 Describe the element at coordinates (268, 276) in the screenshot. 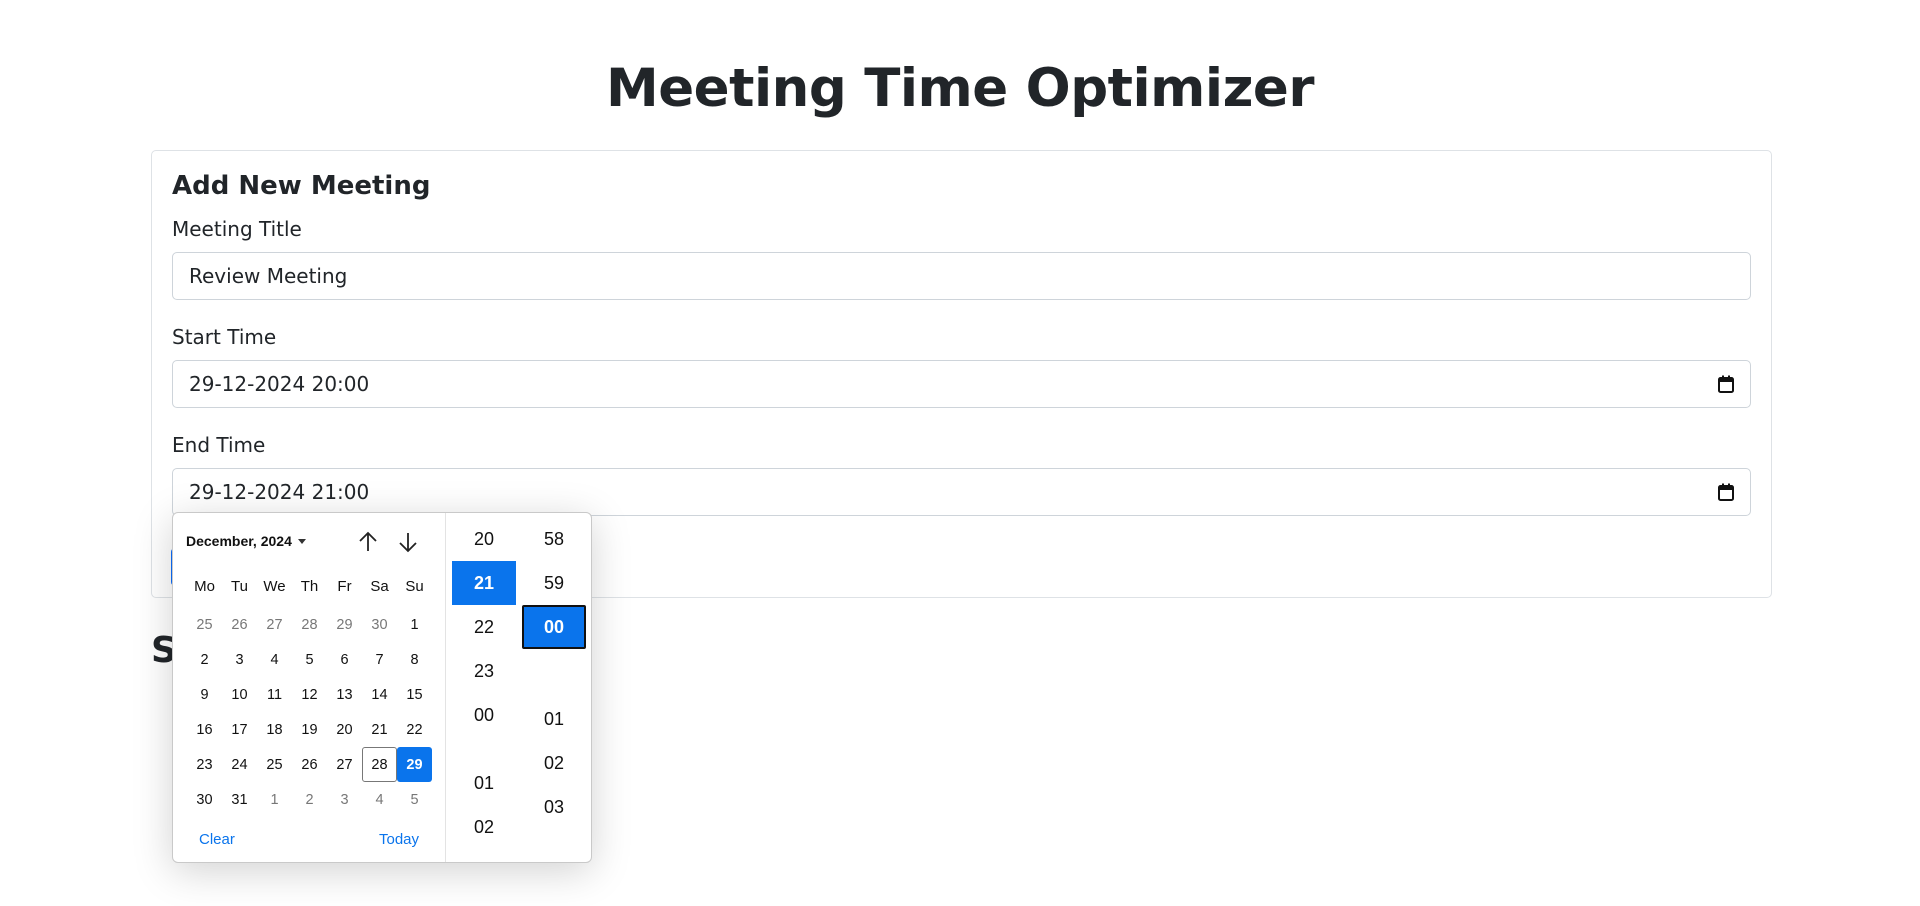

I see `meeting-title-value: Review Meeting` at that location.